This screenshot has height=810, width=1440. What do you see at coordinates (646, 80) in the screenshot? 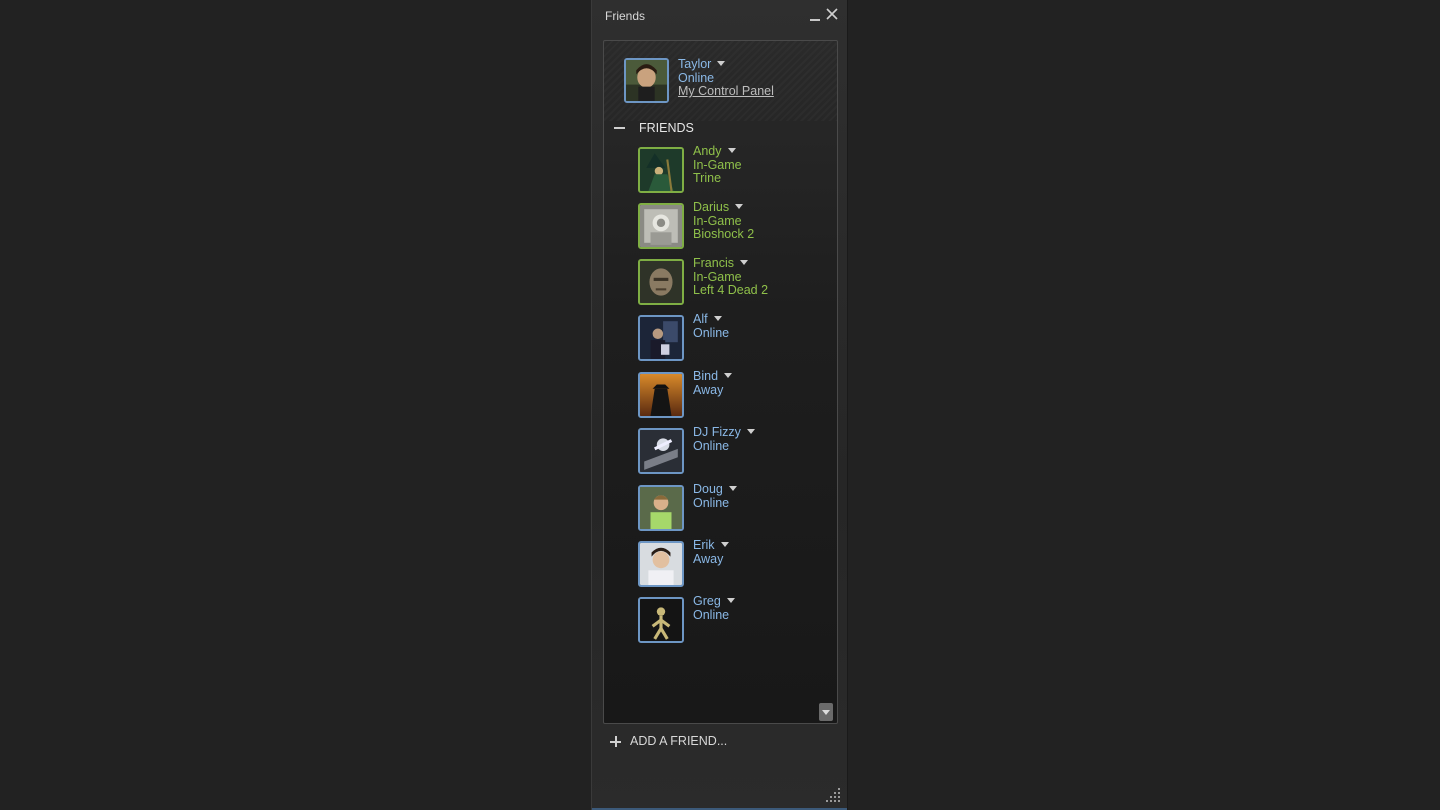
I see `my-avatar` at bounding box center [646, 80].